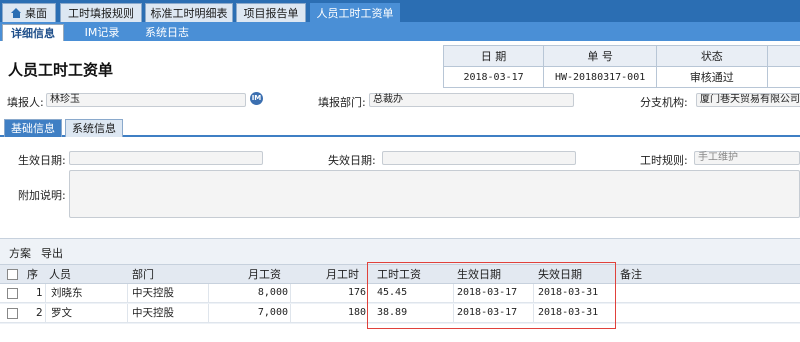 Image resolution: width=800 pixels, height=342 pixels. I want to click on row-monthly-hours: 180, so click(356, 312).